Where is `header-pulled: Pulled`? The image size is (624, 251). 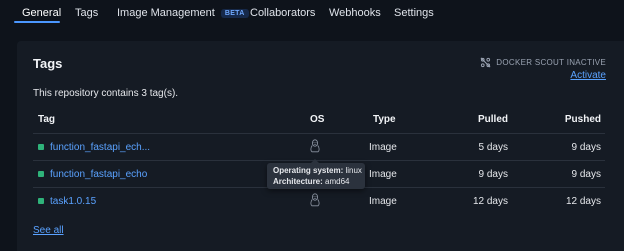
header-pulled: Pulled is located at coordinates (492, 119).